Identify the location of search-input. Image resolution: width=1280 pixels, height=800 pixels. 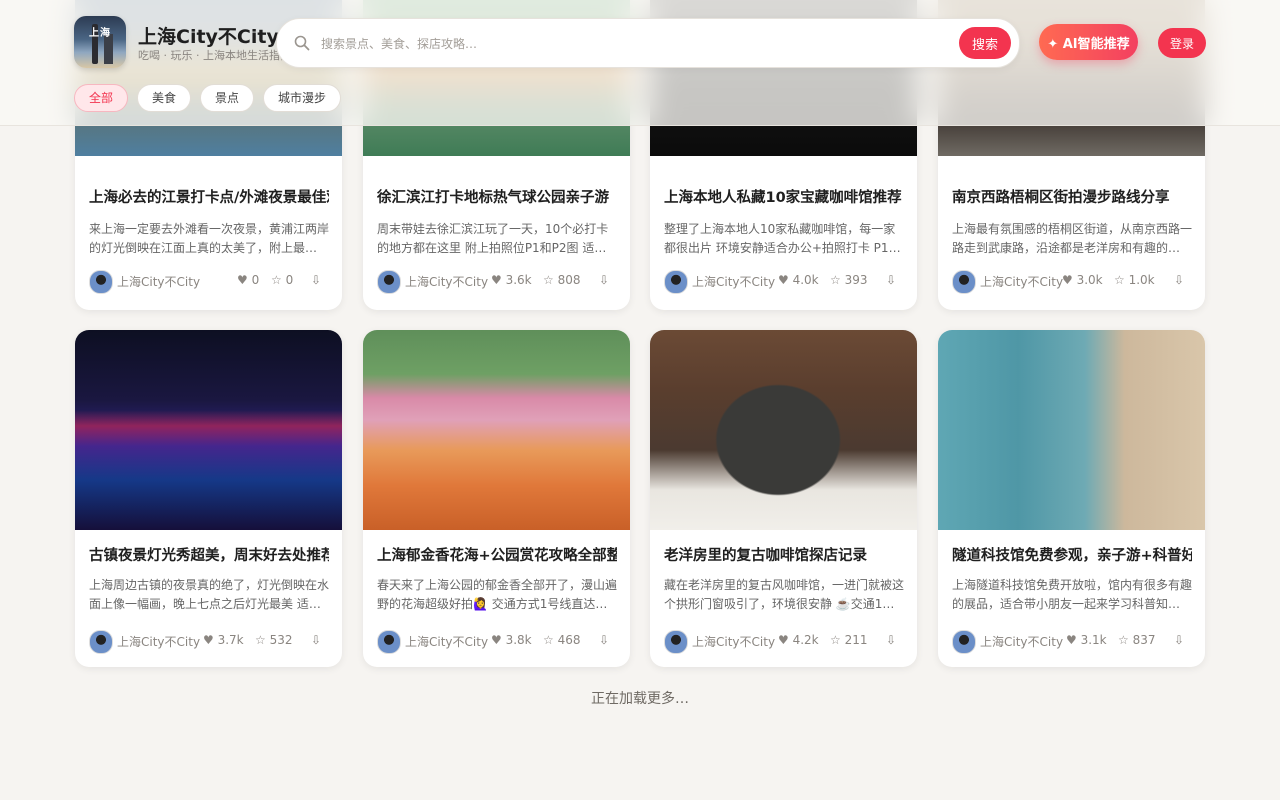
(631, 44).